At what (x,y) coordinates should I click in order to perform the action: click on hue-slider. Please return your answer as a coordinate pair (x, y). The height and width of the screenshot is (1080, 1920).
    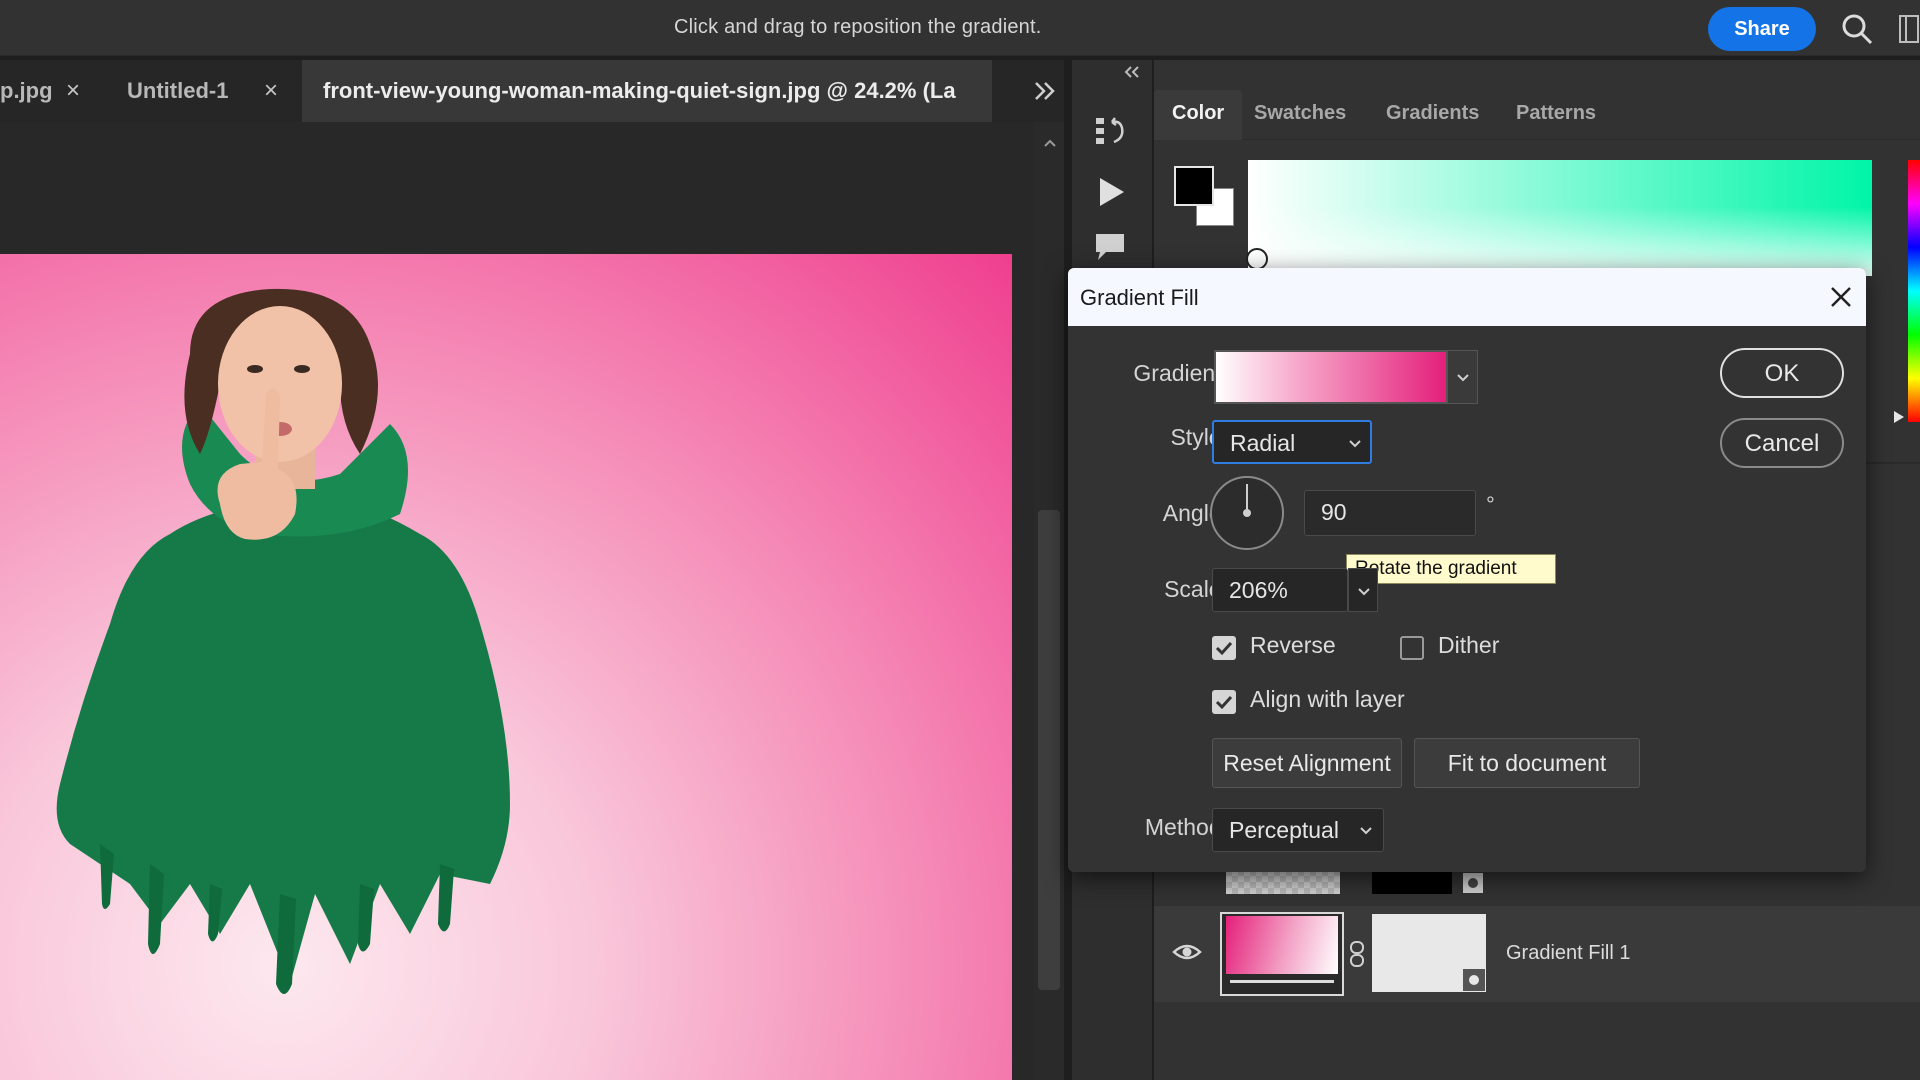
    Looking at the image, I should click on (1914, 291).